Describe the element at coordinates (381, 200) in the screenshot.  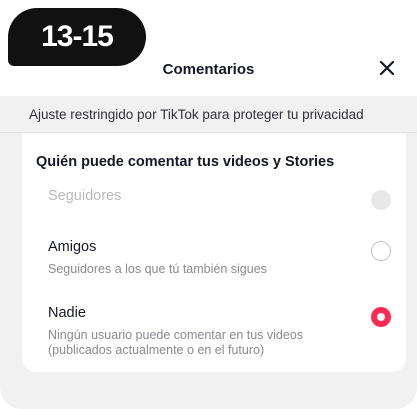
I see `radio-seguidores` at that location.